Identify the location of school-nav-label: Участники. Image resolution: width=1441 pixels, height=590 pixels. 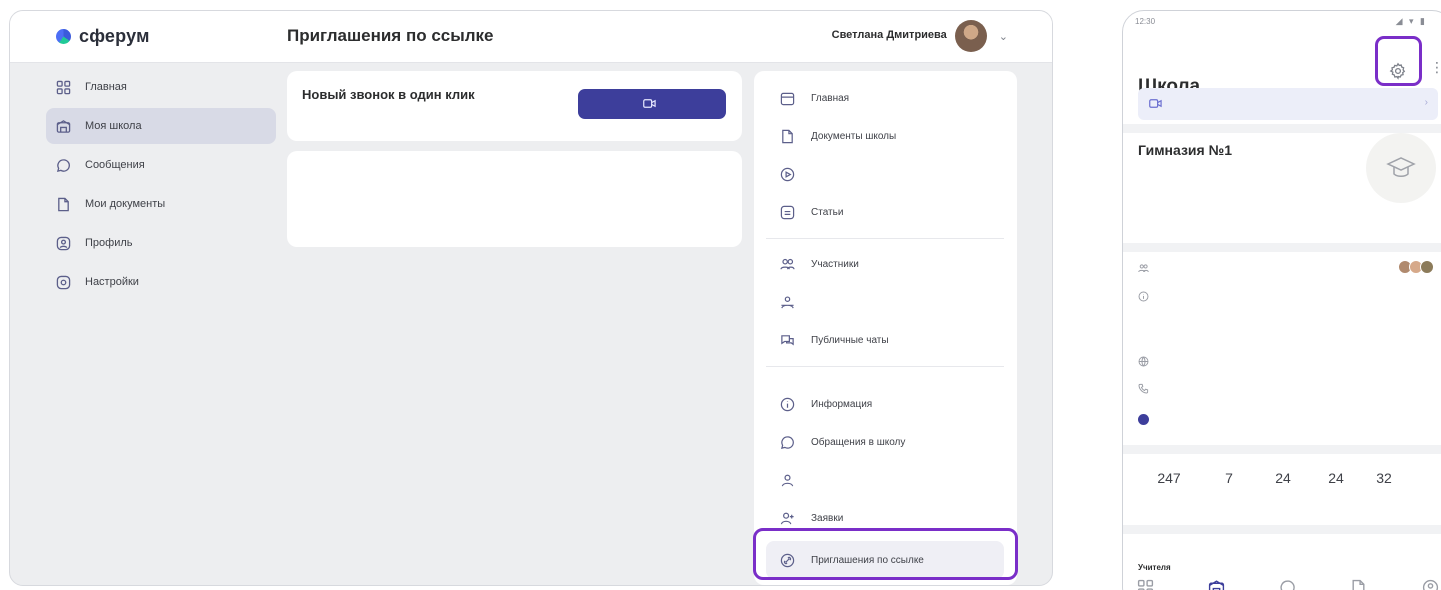
(835, 264).